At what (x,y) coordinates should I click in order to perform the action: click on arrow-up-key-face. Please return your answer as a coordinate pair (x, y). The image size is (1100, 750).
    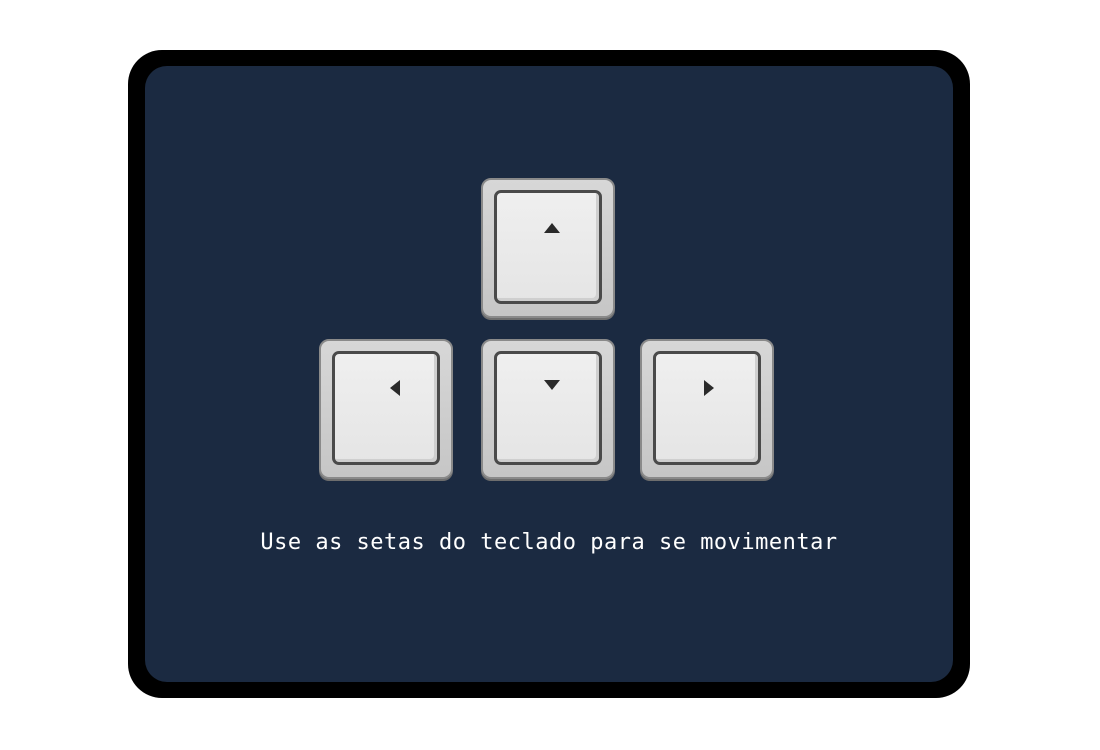
    Looking at the image, I should click on (548, 247).